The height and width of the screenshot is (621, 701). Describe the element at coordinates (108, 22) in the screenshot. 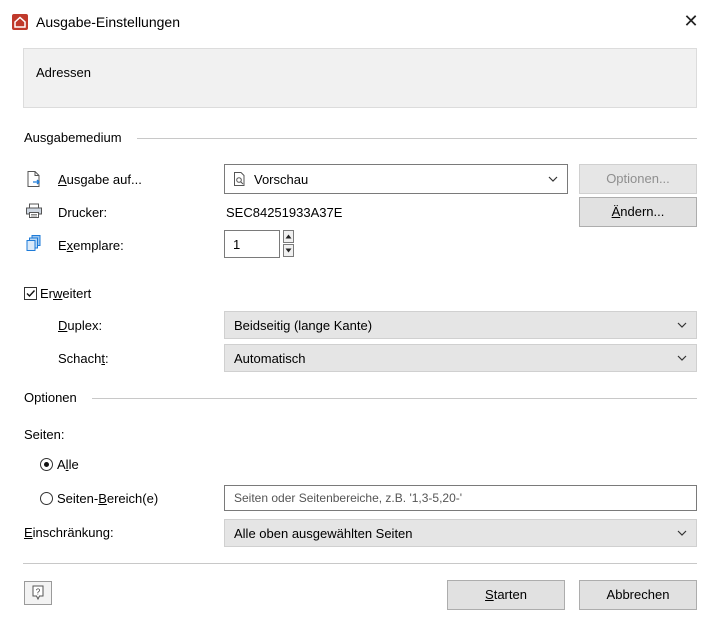

I see `window-title: Ausgabe-Einstellungen` at that location.